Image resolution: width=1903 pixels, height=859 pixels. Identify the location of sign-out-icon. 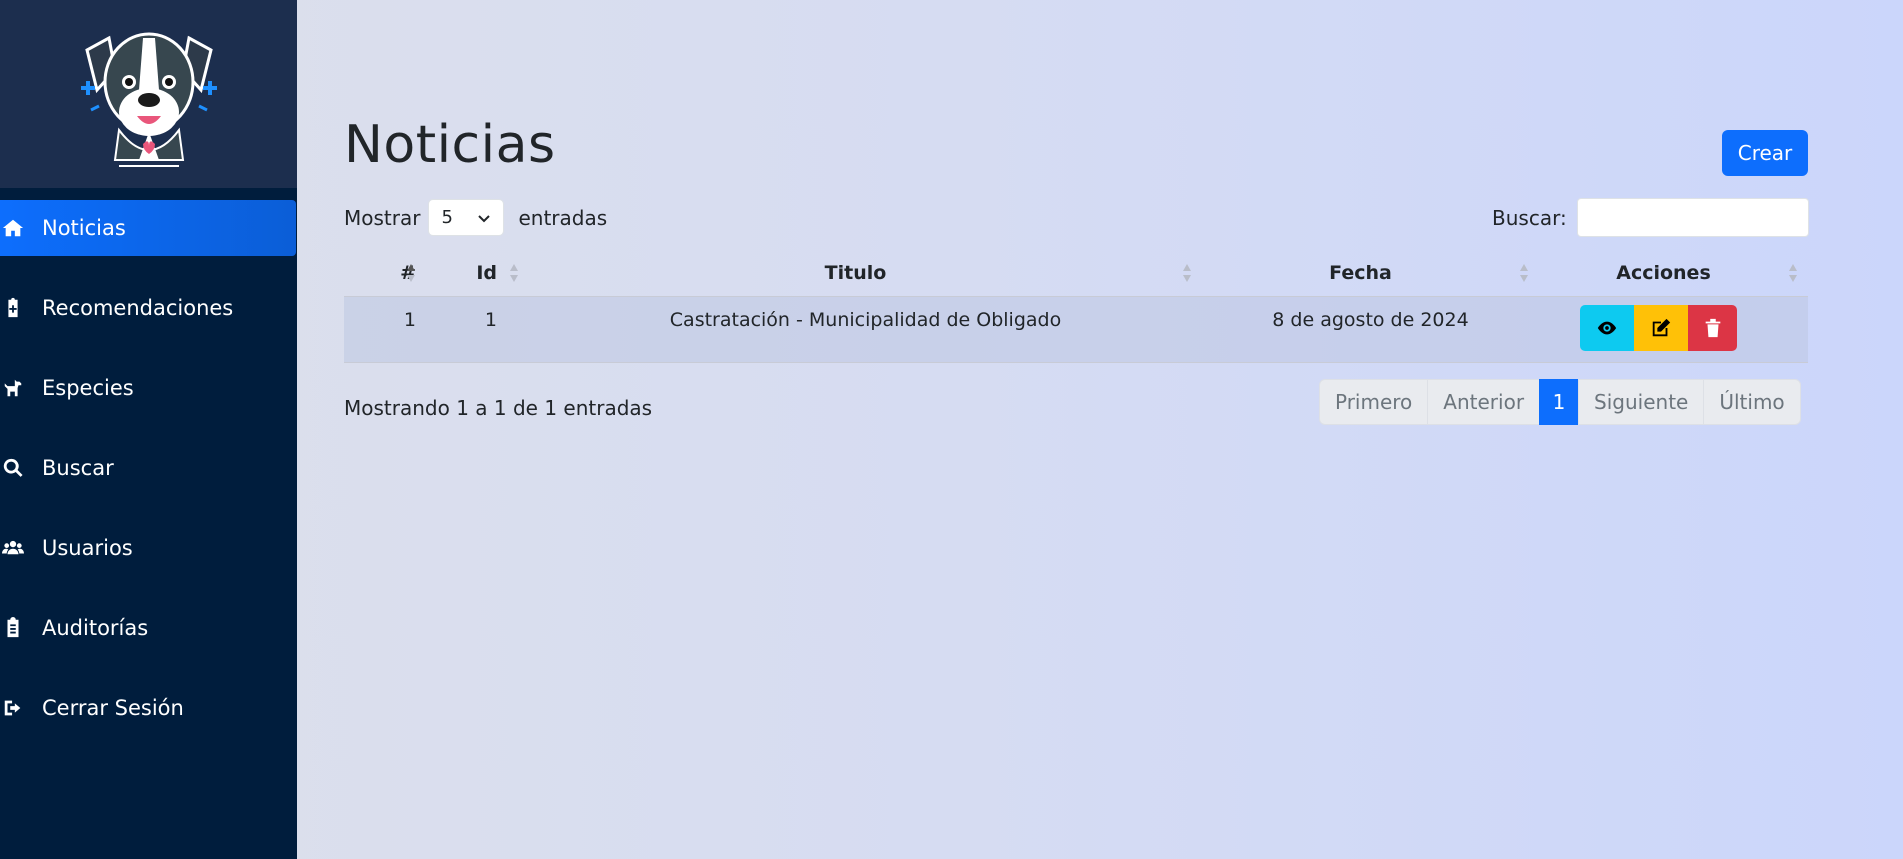
(17, 708).